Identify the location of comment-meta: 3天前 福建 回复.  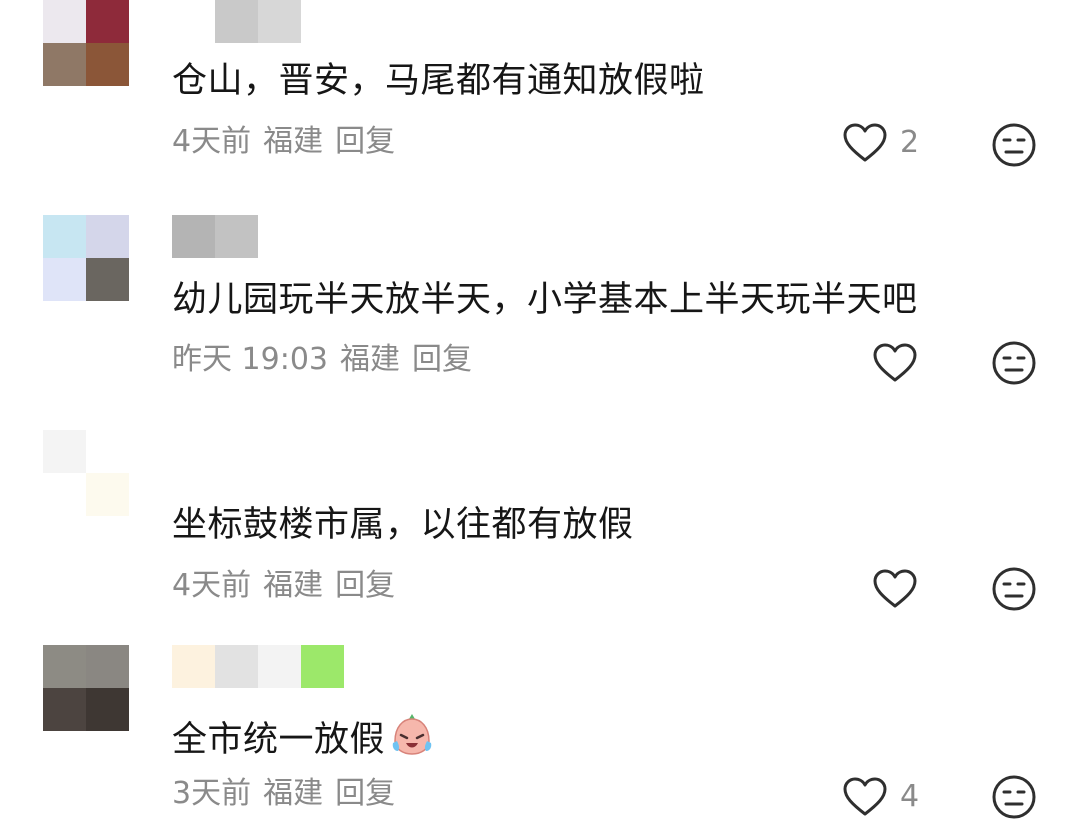
(289, 794).